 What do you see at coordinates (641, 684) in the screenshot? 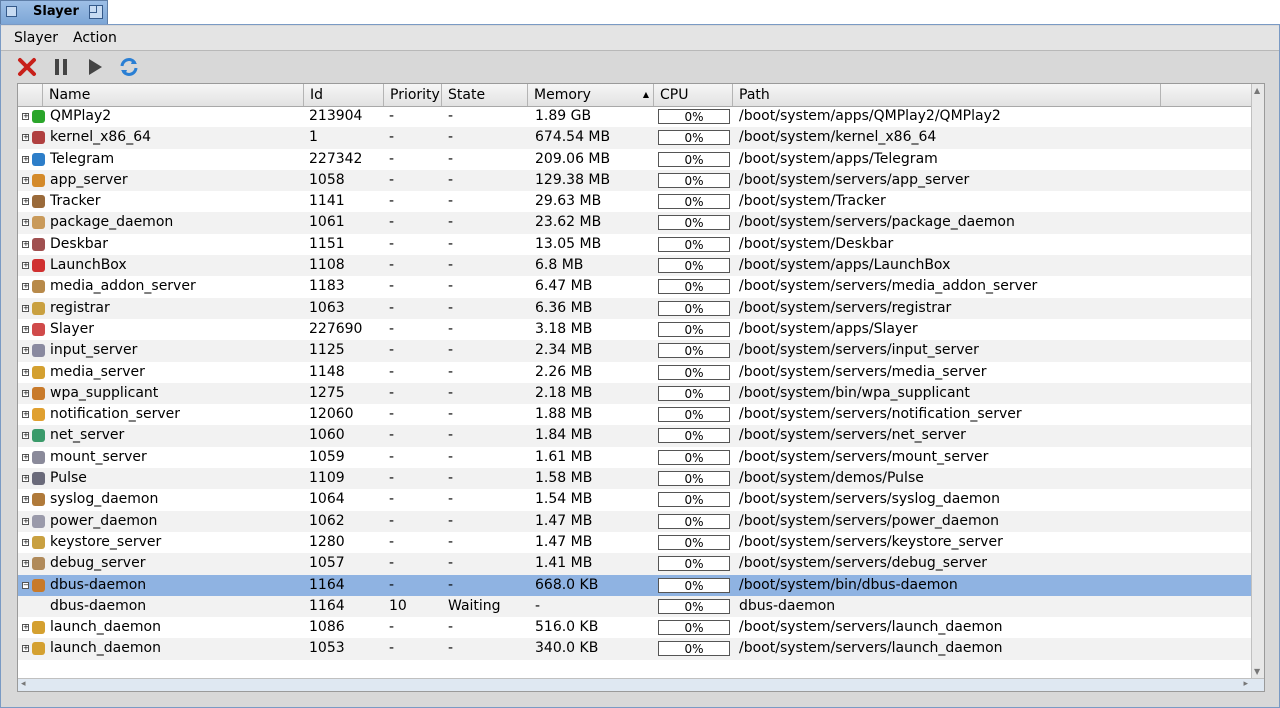
I see `horizontal-scrollbar: ◂ ▸` at bounding box center [641, 684].